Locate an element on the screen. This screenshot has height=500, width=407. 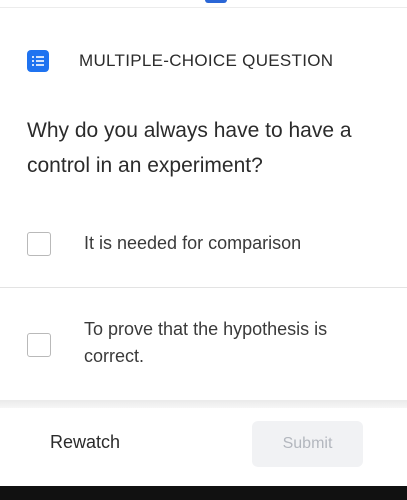
question-type-label: MULTIPLE-CHOICE QUESTION is located at coordinates (206, 60).